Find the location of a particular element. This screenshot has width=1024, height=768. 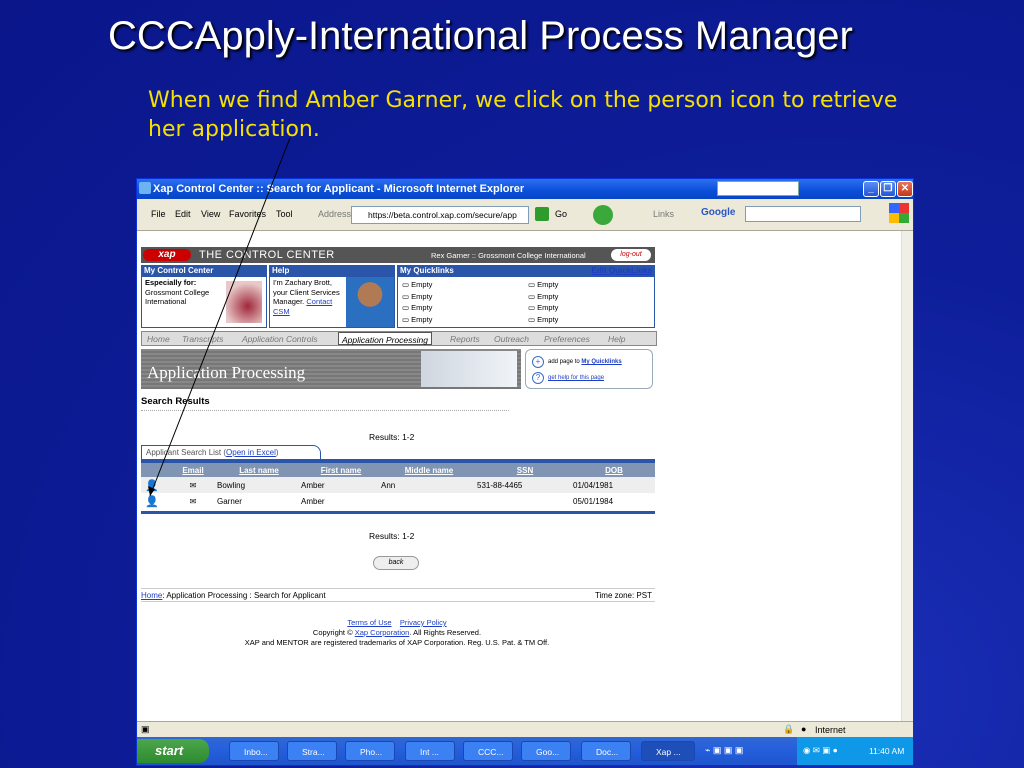

arrow-head is located at coordinates (151, 491).